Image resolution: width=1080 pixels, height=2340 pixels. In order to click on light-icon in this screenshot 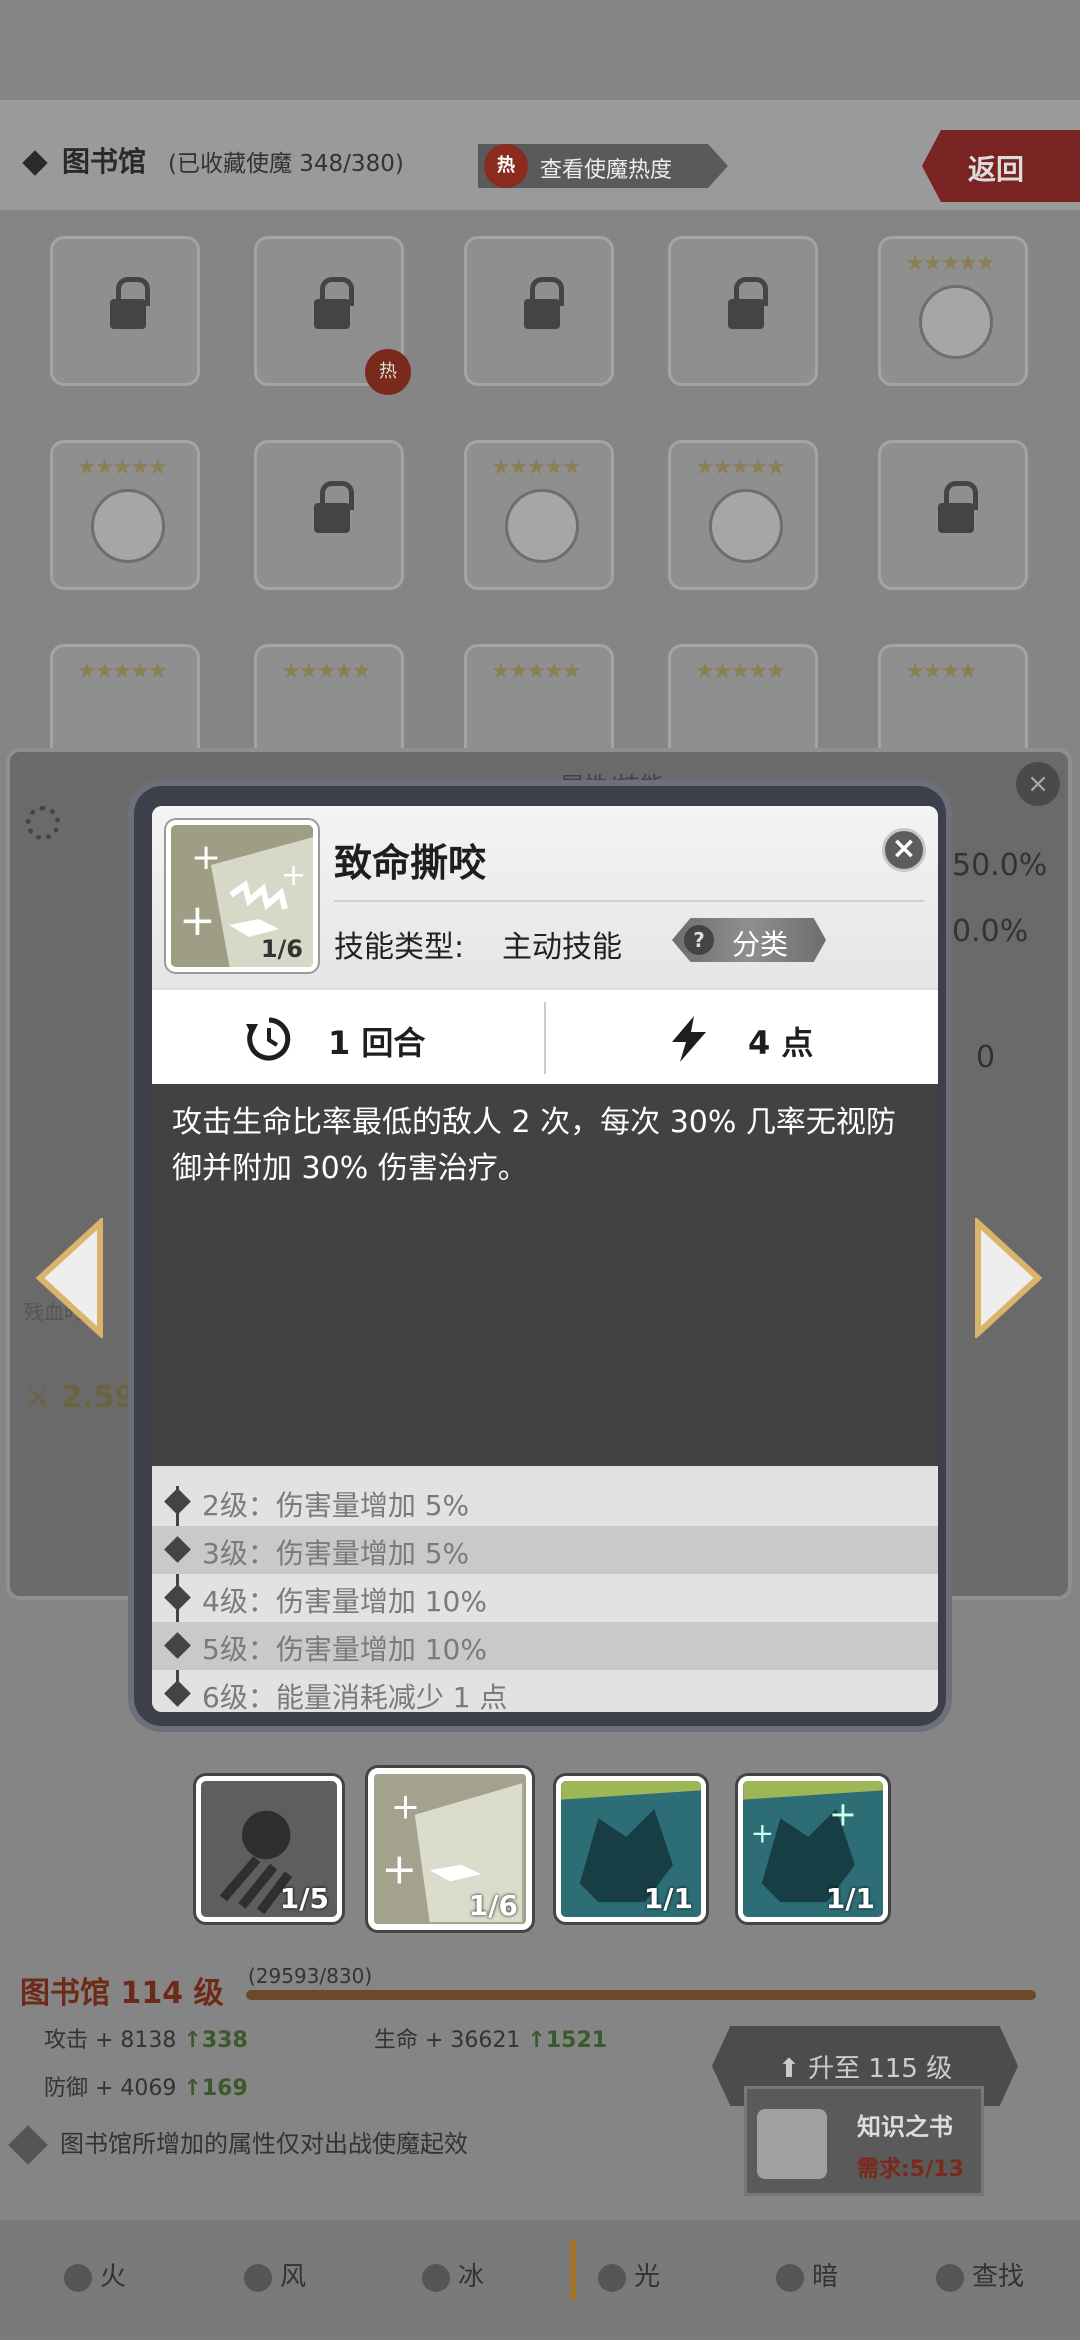, I will do `click(612, 2277)`.